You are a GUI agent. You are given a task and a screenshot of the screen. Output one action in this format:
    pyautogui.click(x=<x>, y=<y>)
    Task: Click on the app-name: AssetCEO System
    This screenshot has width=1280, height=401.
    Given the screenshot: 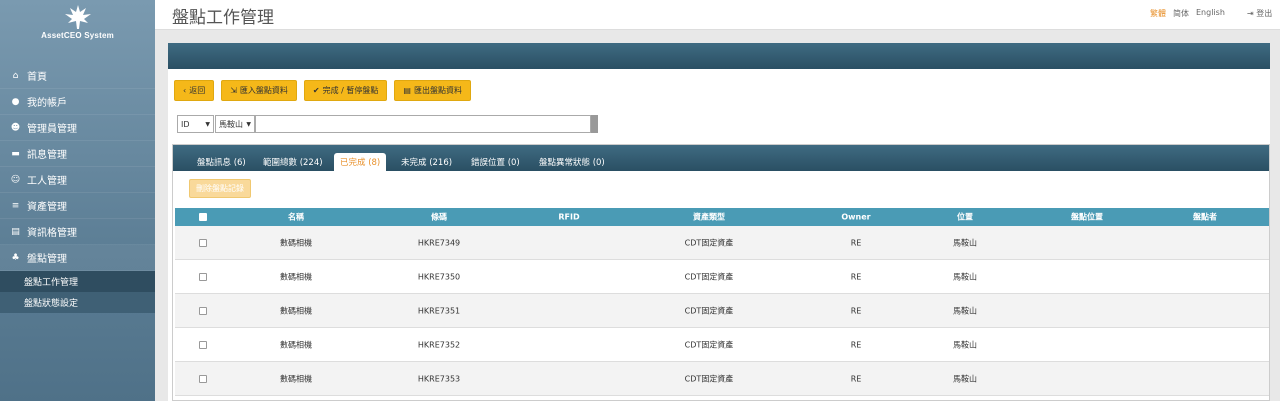 What is the action you would take?
    pyautogui.click(x=77, y=35)
    